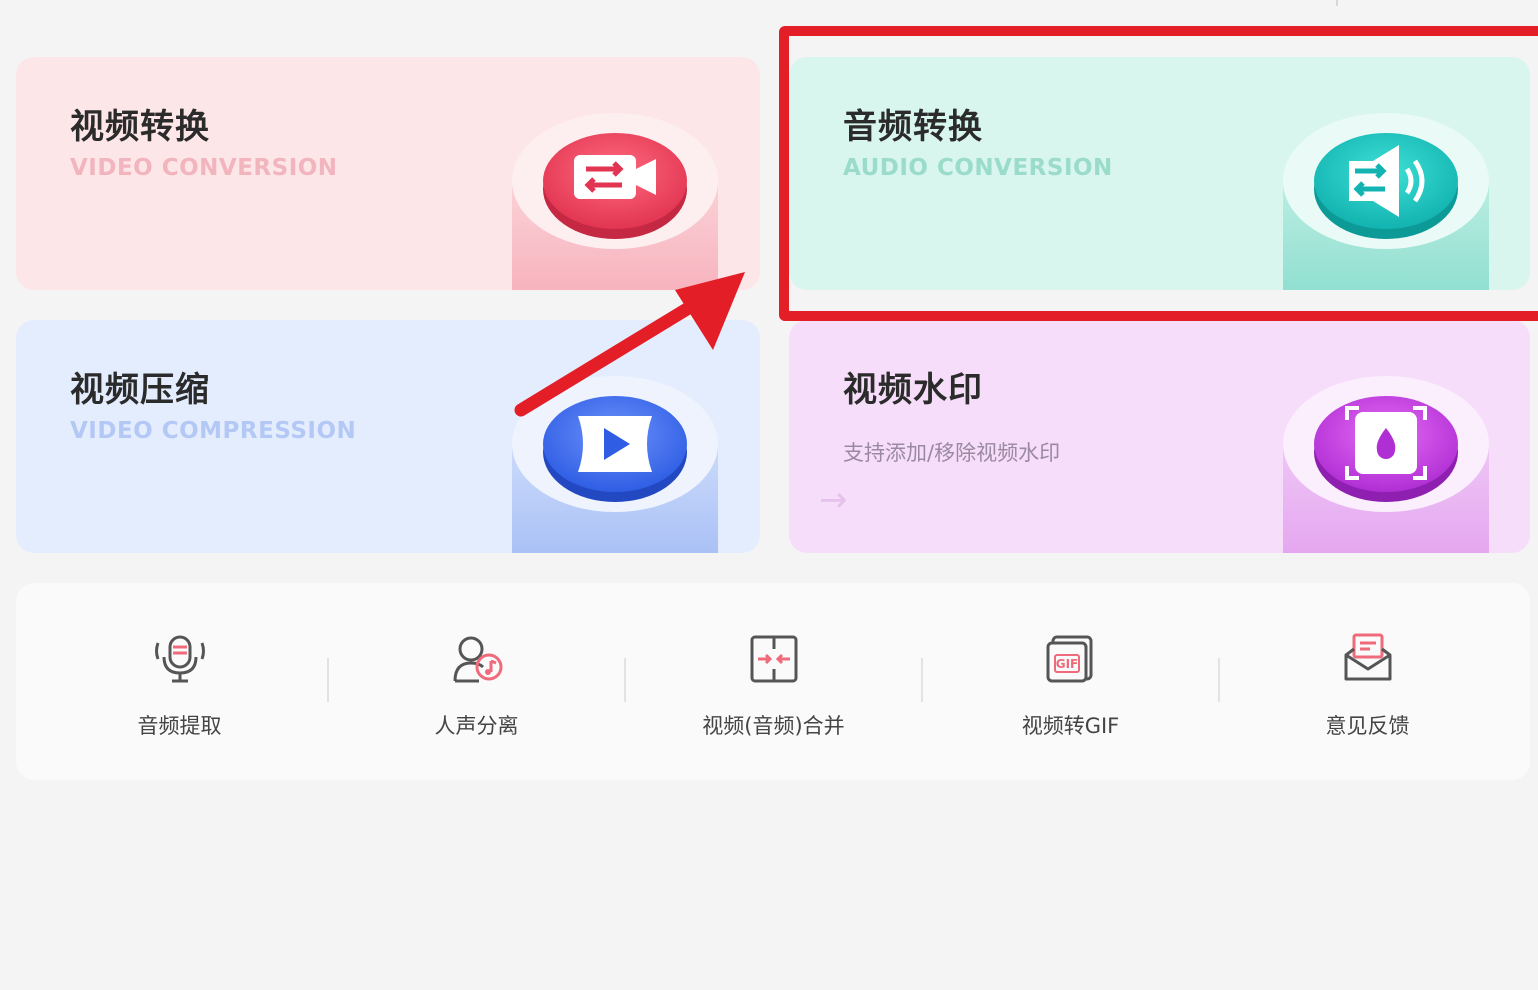 This screenshot has height=990, width=1538. I want to click on card-title: 视频压缩, so click(140, 390).